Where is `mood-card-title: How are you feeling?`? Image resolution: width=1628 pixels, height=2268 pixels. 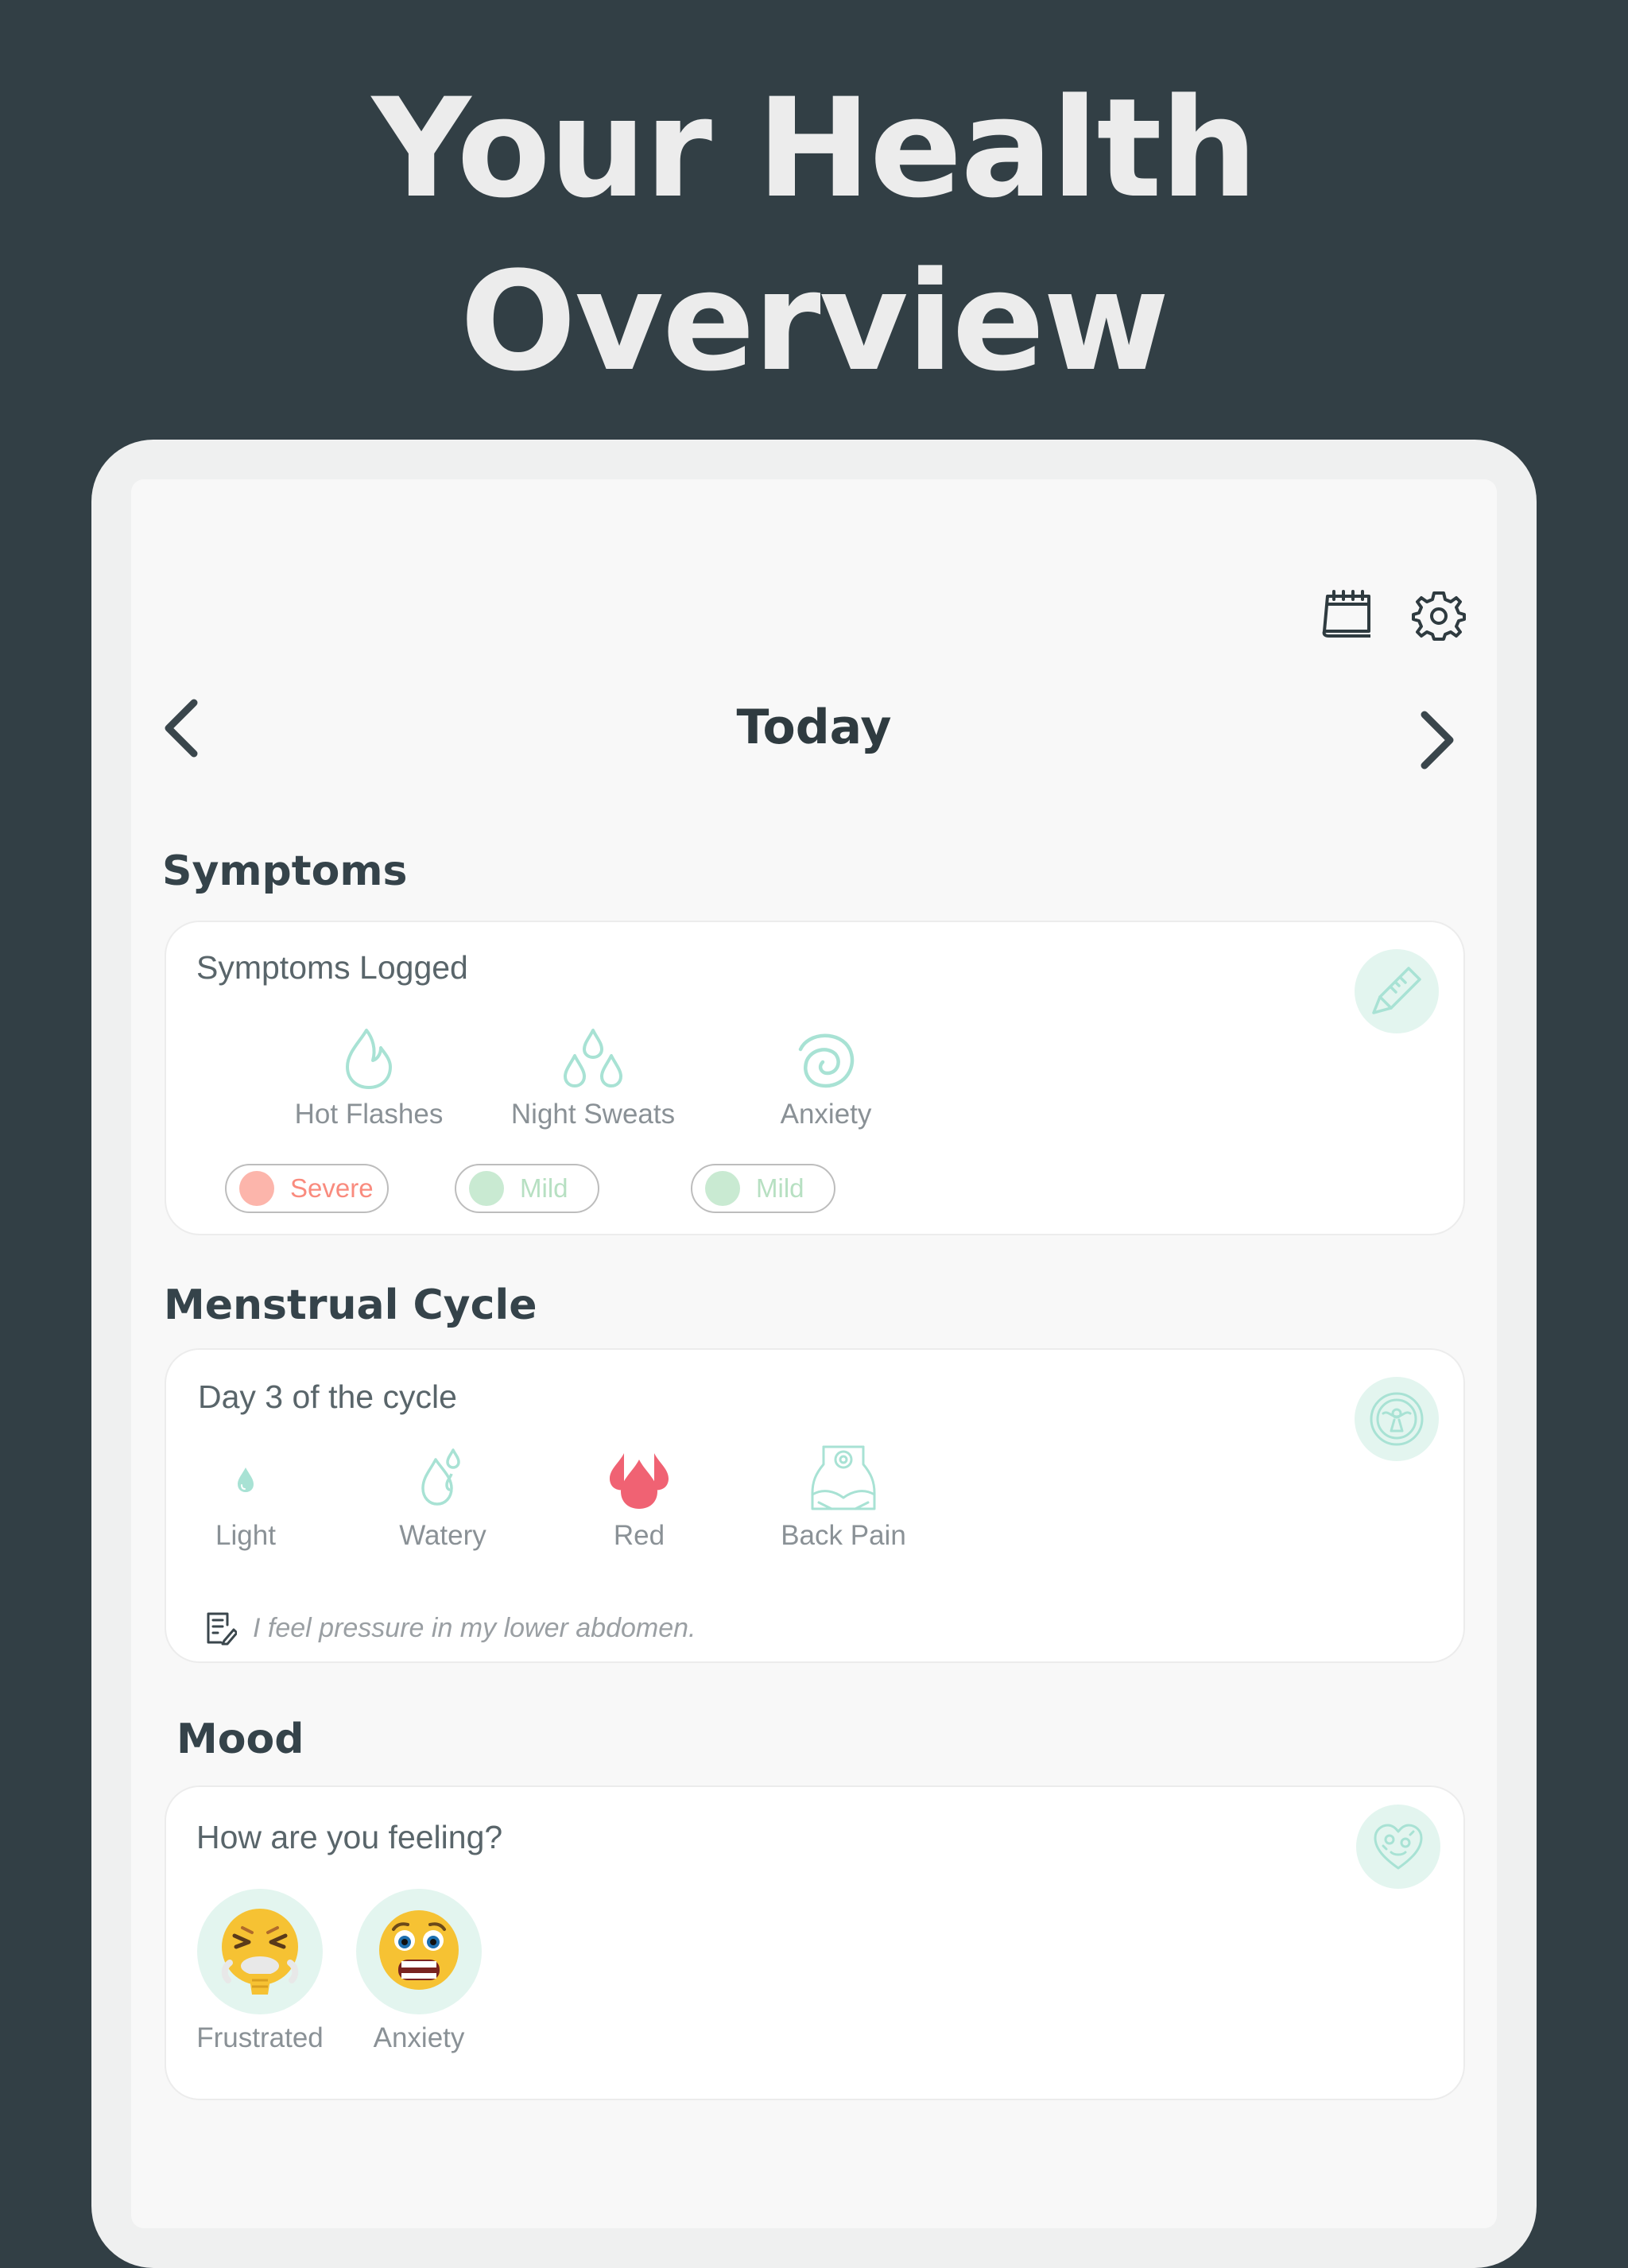
mood-card-title: How are you feeling? is located at coordinates (349, 1837).